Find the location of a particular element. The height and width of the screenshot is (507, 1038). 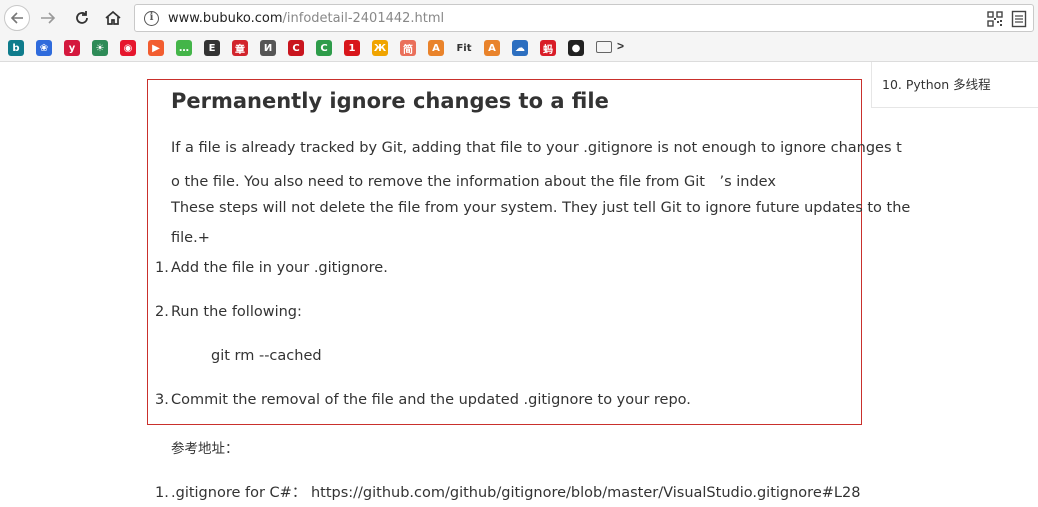

swirl-icon: Ж is located at coordinates (380, 48).